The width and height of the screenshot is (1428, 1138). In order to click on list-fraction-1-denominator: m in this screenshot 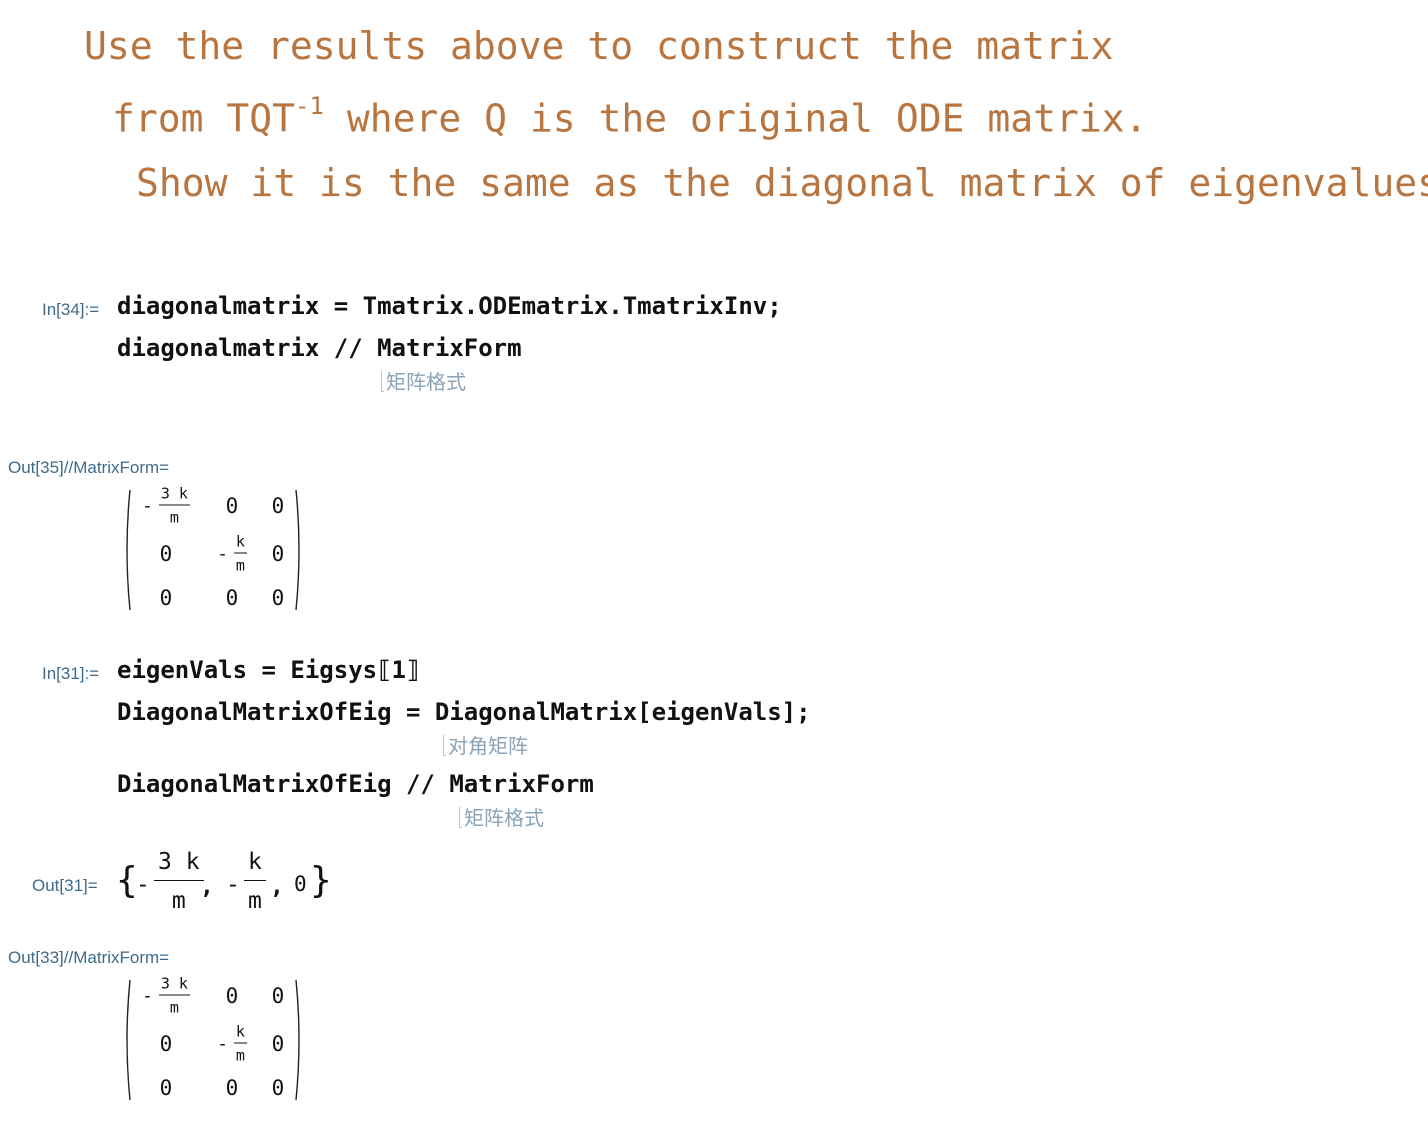, I will do `click(178, 901)`.